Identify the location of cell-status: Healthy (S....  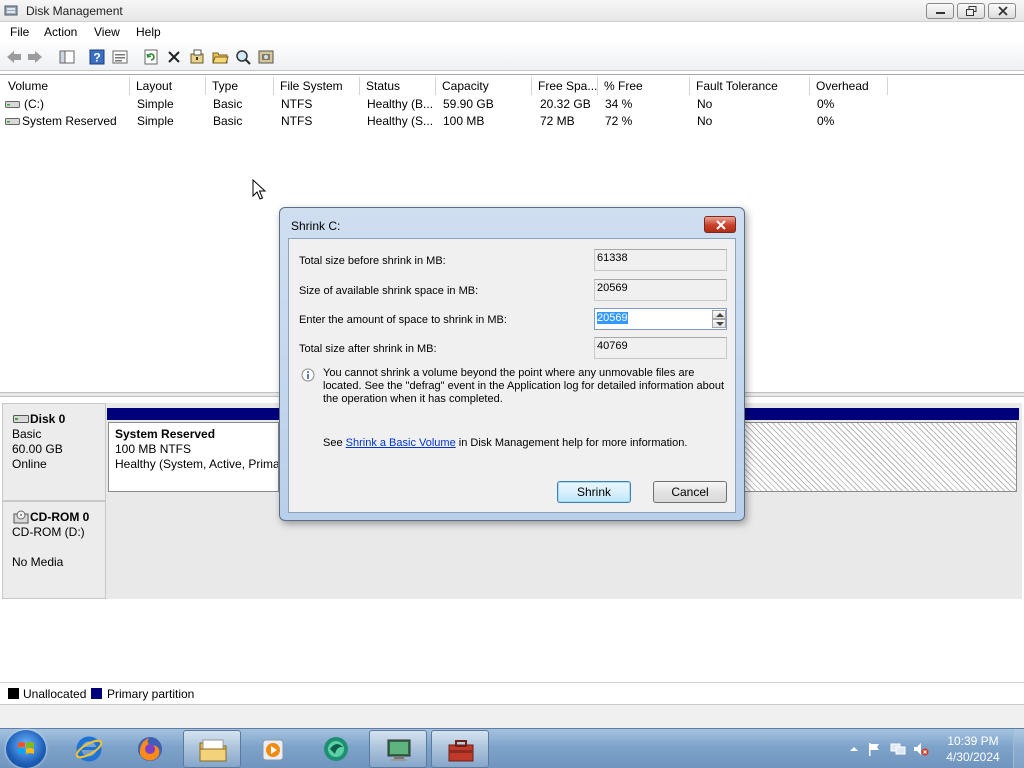
(400, 121).